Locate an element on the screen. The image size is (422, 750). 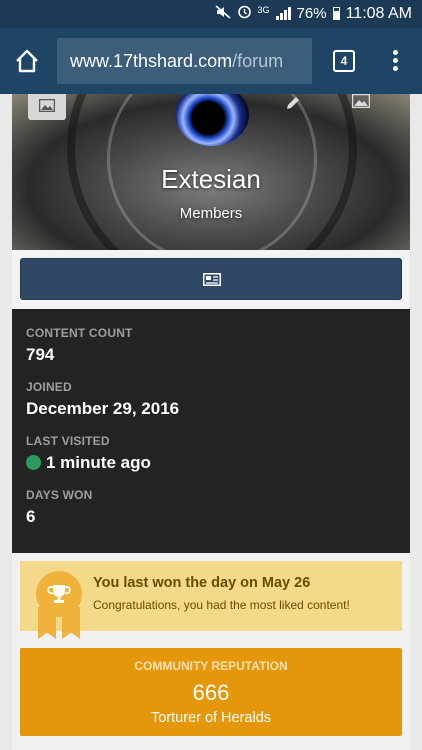
days-won-label: DAYS WON is located at coordinates (59, 495).